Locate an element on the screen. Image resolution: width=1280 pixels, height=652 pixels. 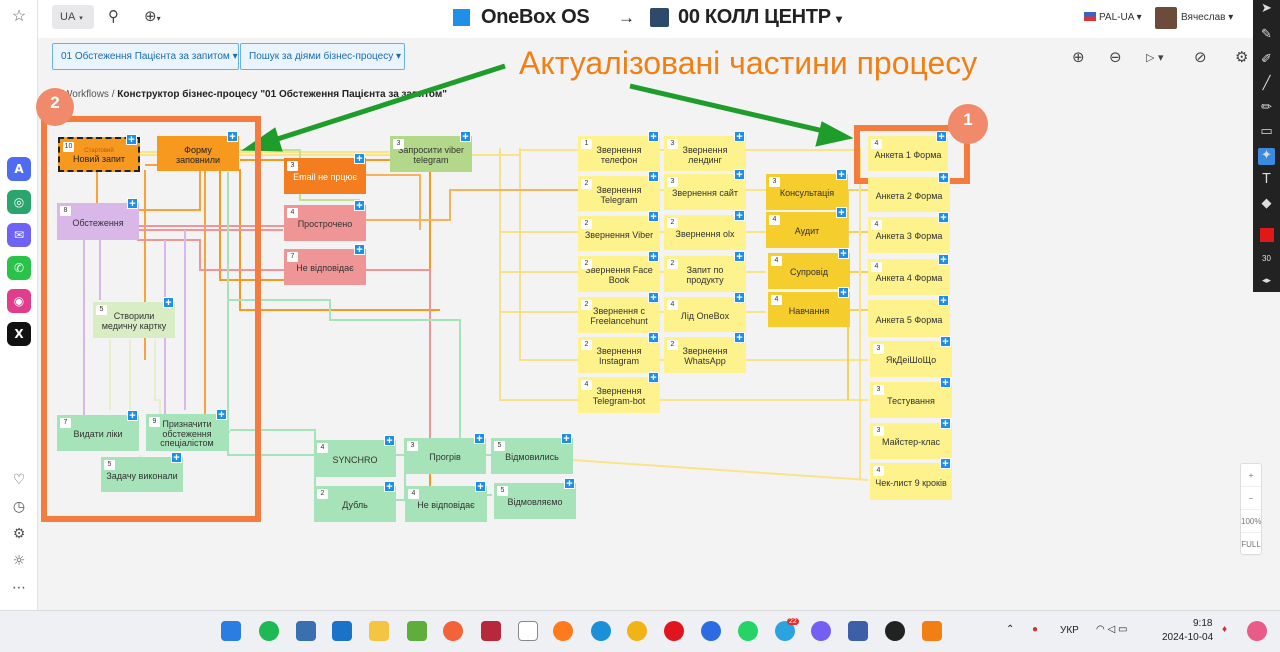
highlighter-icon: ✦ is located at coordinates (1266, 156).